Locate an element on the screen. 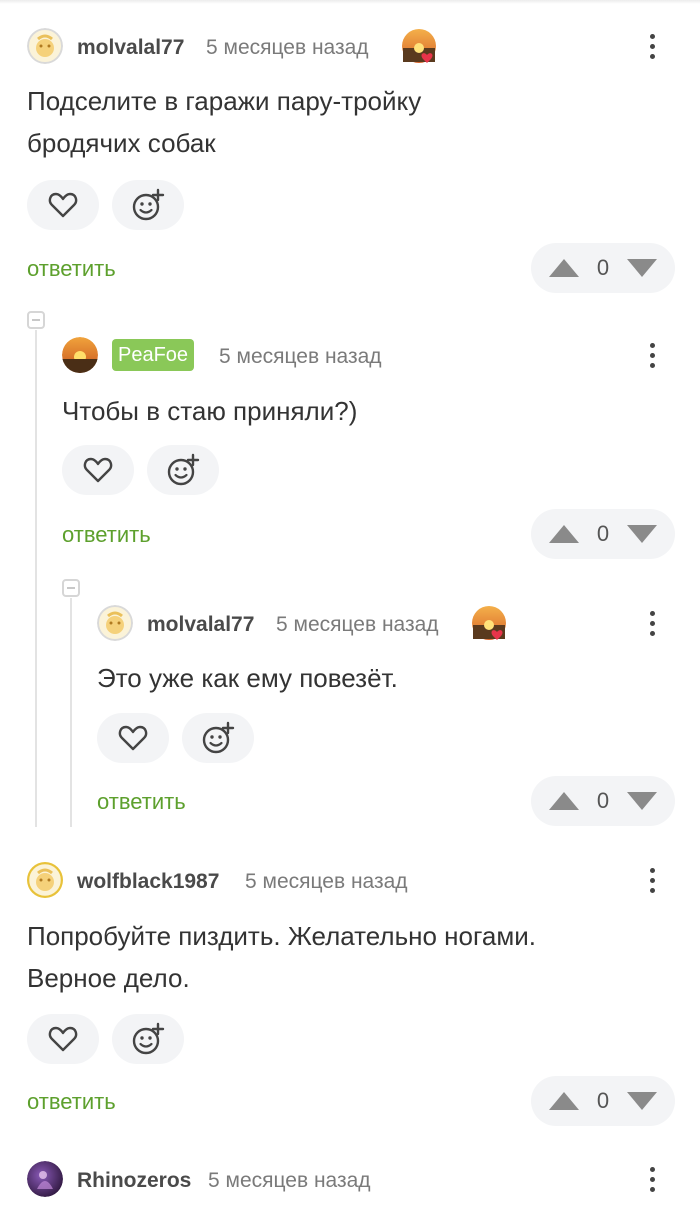 Image resolution: width=700 pixels, height=1206 pixels. comment-text-line: бродячих собак is located at coordinates (121, 143).